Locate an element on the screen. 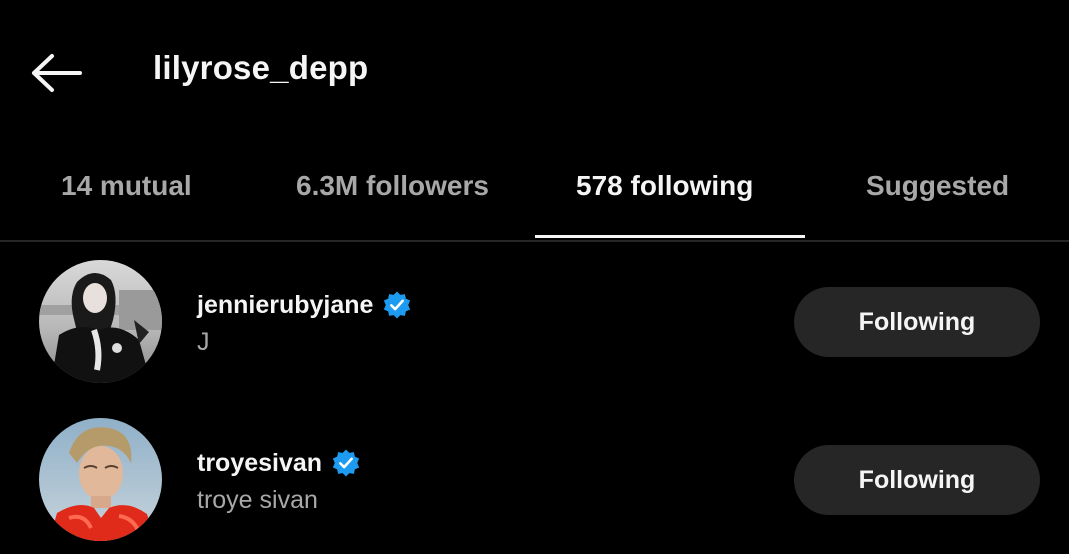  back-button is located at coordinates (56, 73).